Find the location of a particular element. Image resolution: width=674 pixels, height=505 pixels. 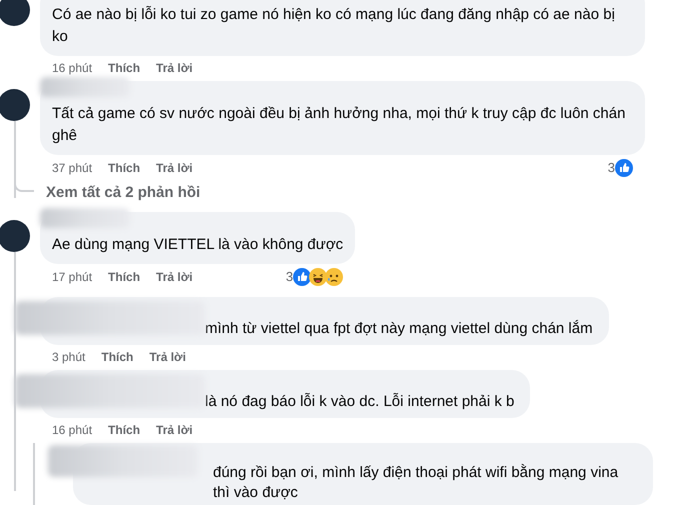

comment-text: Tất cả game có sv nước ngoài đều bị ảnh hưởng nha, mọi thứ k truy cập đc luôn chán ghê is located at coordinates (339, 124).